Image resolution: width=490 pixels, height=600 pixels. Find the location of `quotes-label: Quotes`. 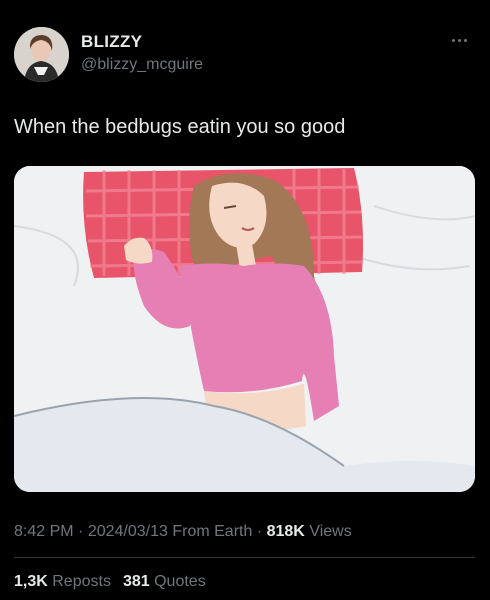

quotes-label: Quotes is located at coordinates (180, 581).